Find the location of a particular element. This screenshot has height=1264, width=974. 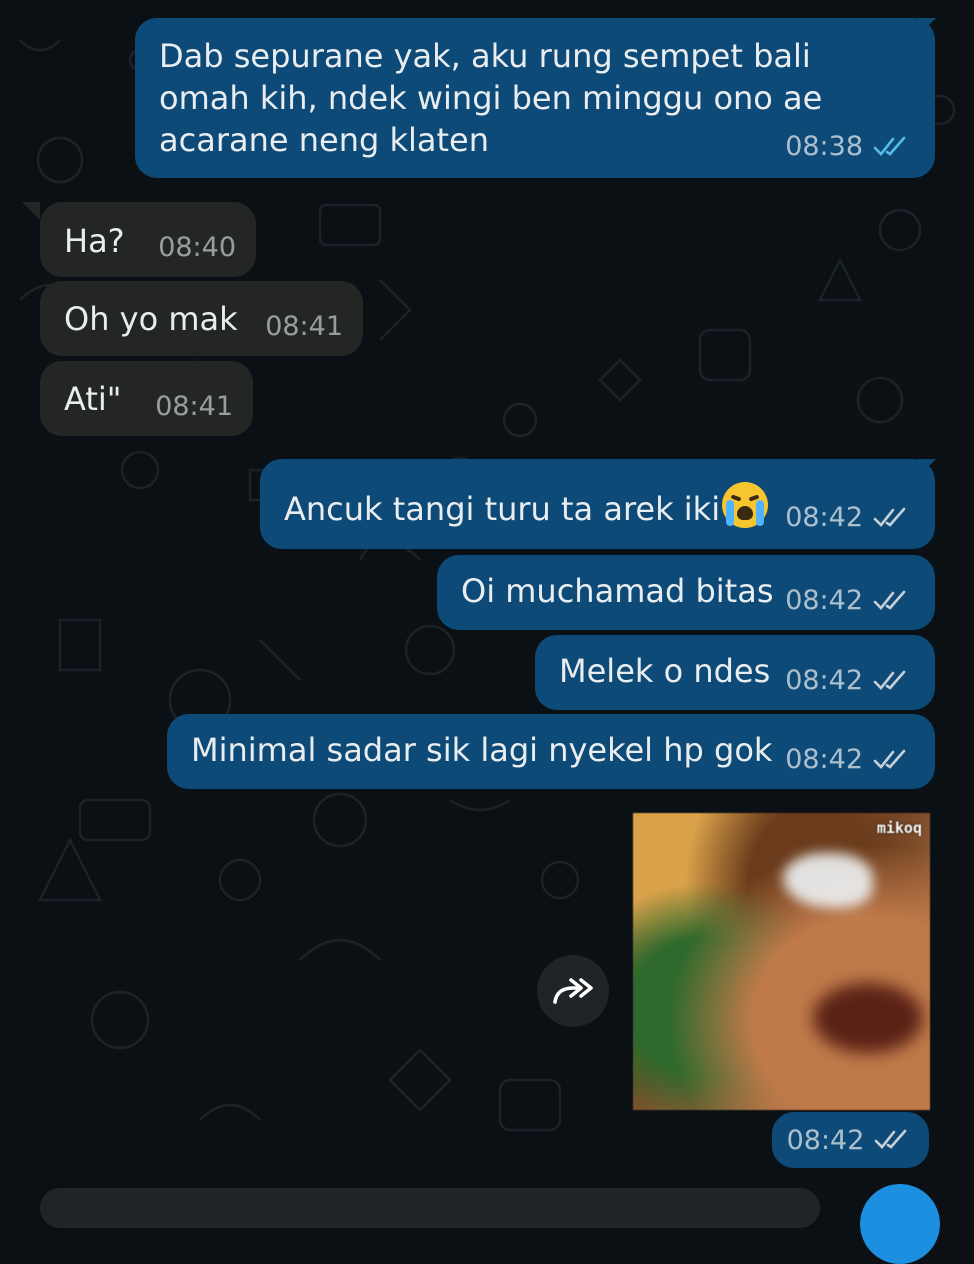

sticker-meta: 08:42 is located at coordinates (850, 1140).